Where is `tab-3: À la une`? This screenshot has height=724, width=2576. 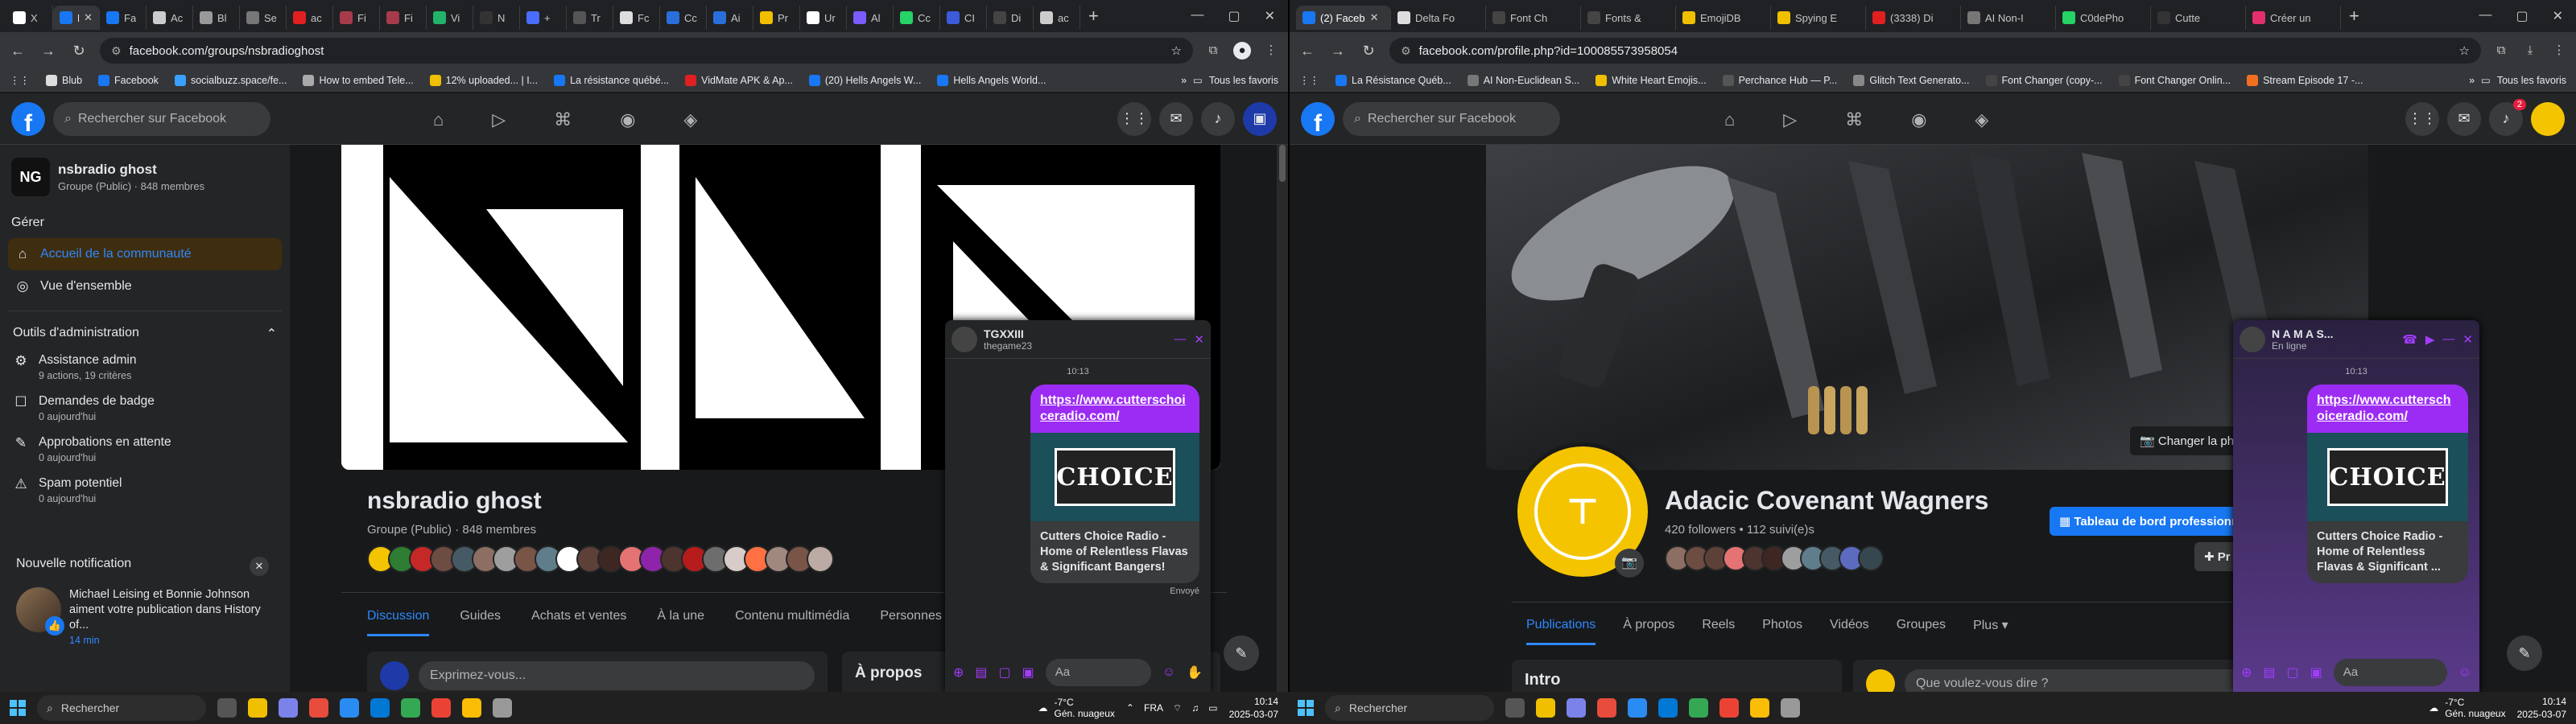 tab-3: À la une is located at coordinates (680, 616).